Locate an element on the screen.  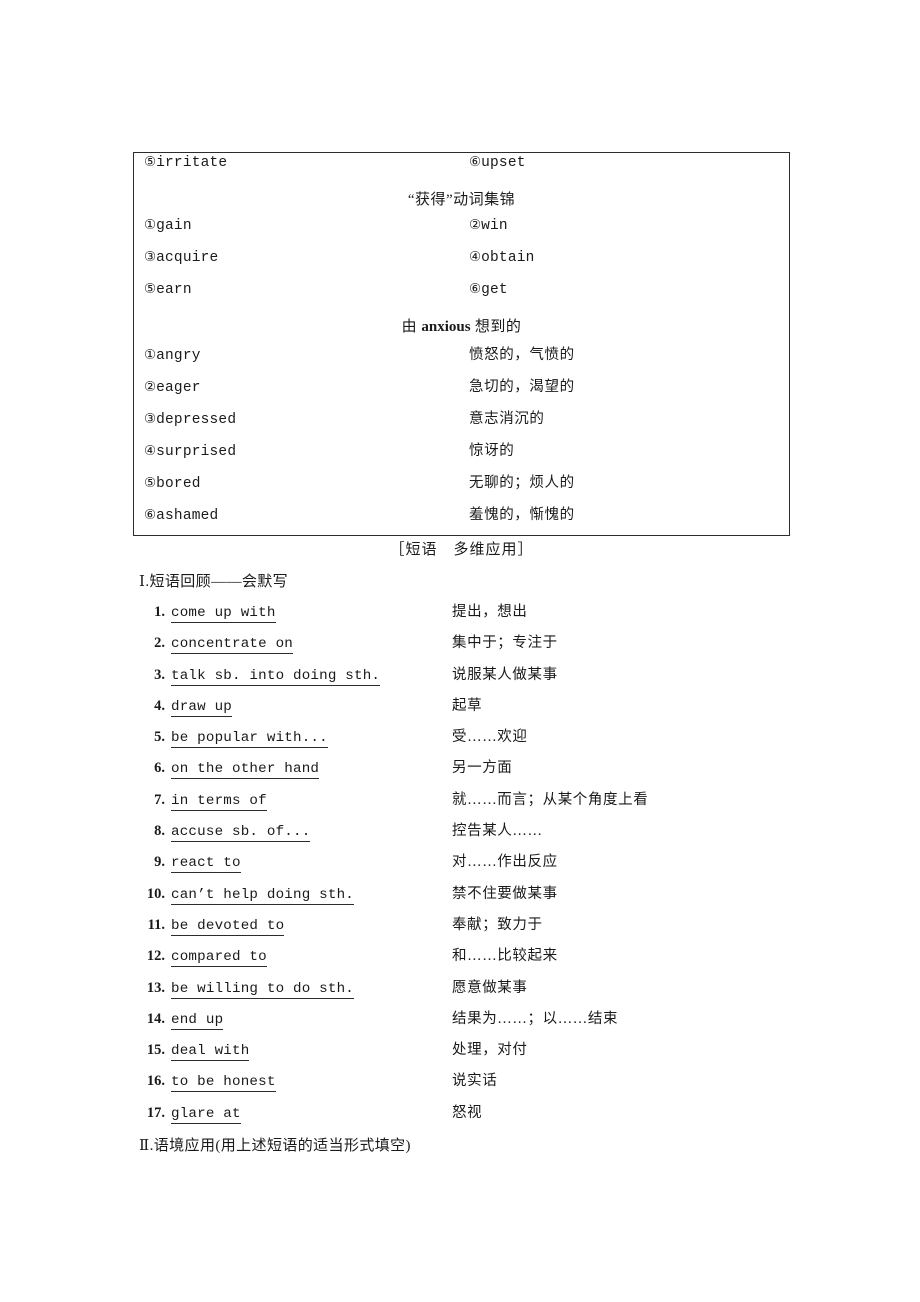
vocab-row: ⑤bored 无聊的；烦人的 is located at coordinates (461, 487).